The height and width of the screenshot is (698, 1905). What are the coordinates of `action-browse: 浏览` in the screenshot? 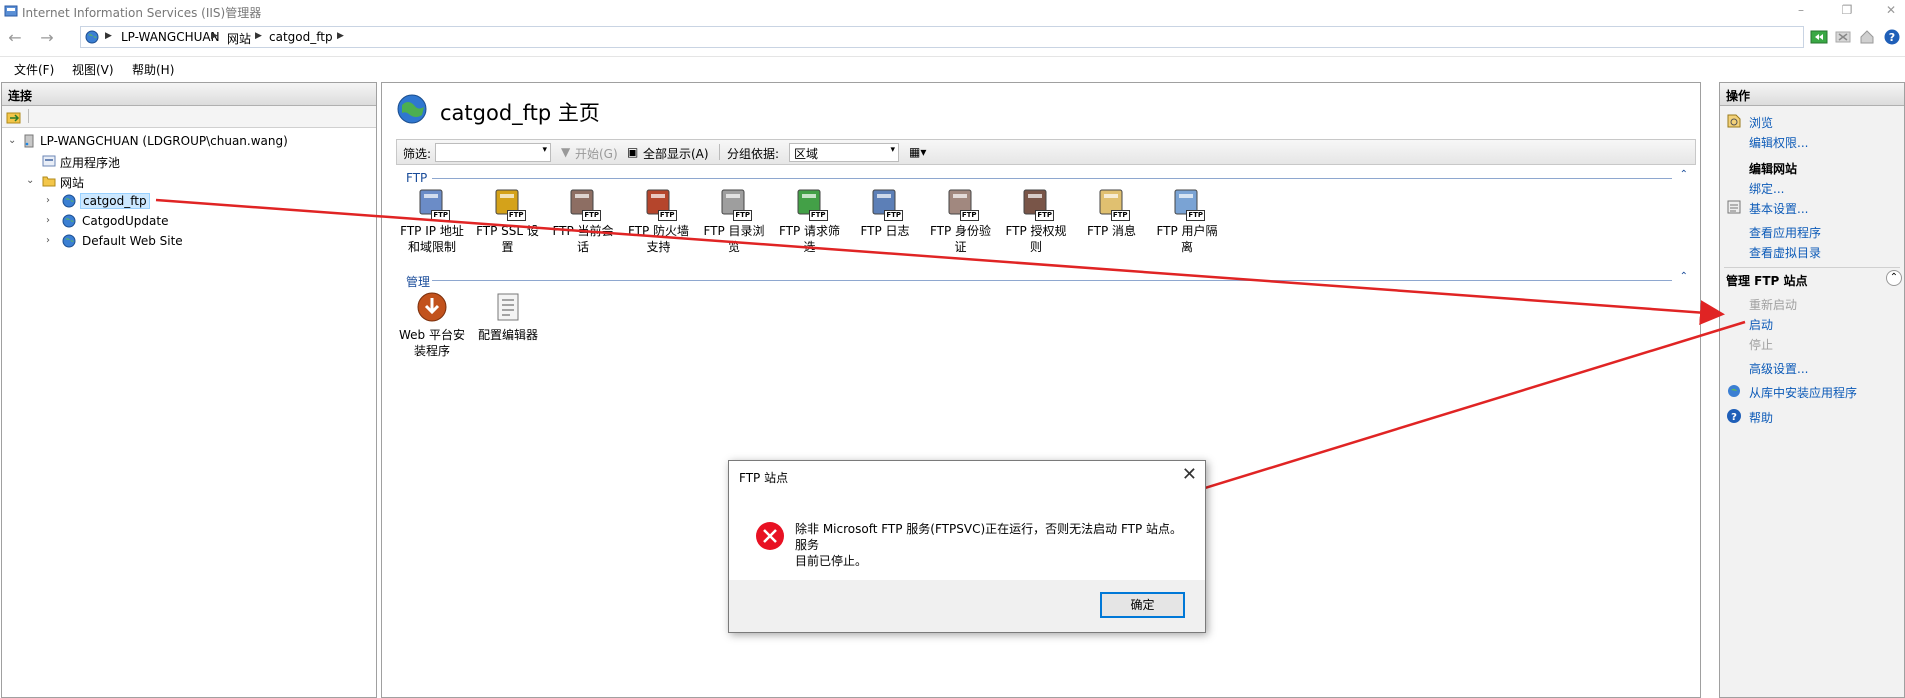 It's located at (1761, 122).